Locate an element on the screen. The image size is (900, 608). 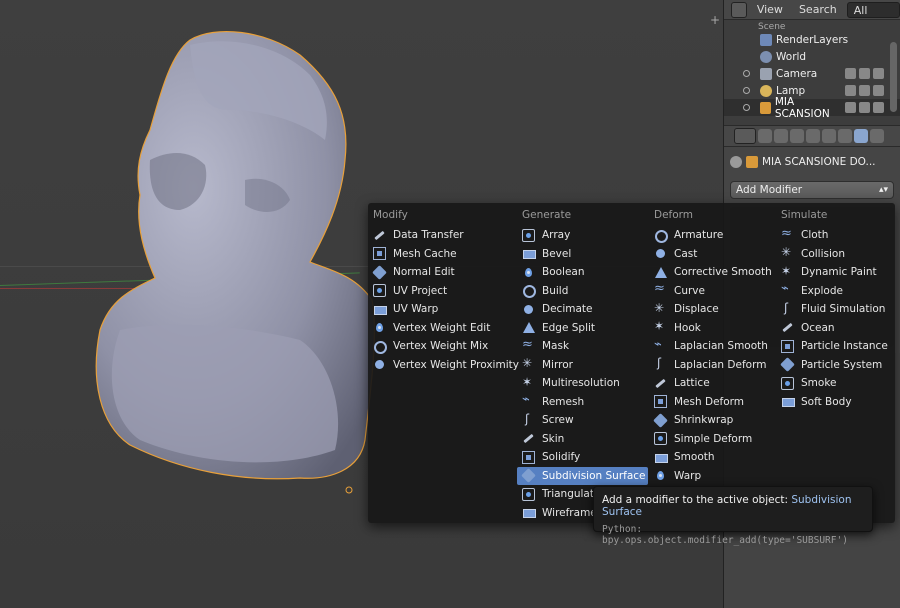
menu-item-vertex-weight-proximity: Vertex Weight Proximity is located at coordinates (443, 365).